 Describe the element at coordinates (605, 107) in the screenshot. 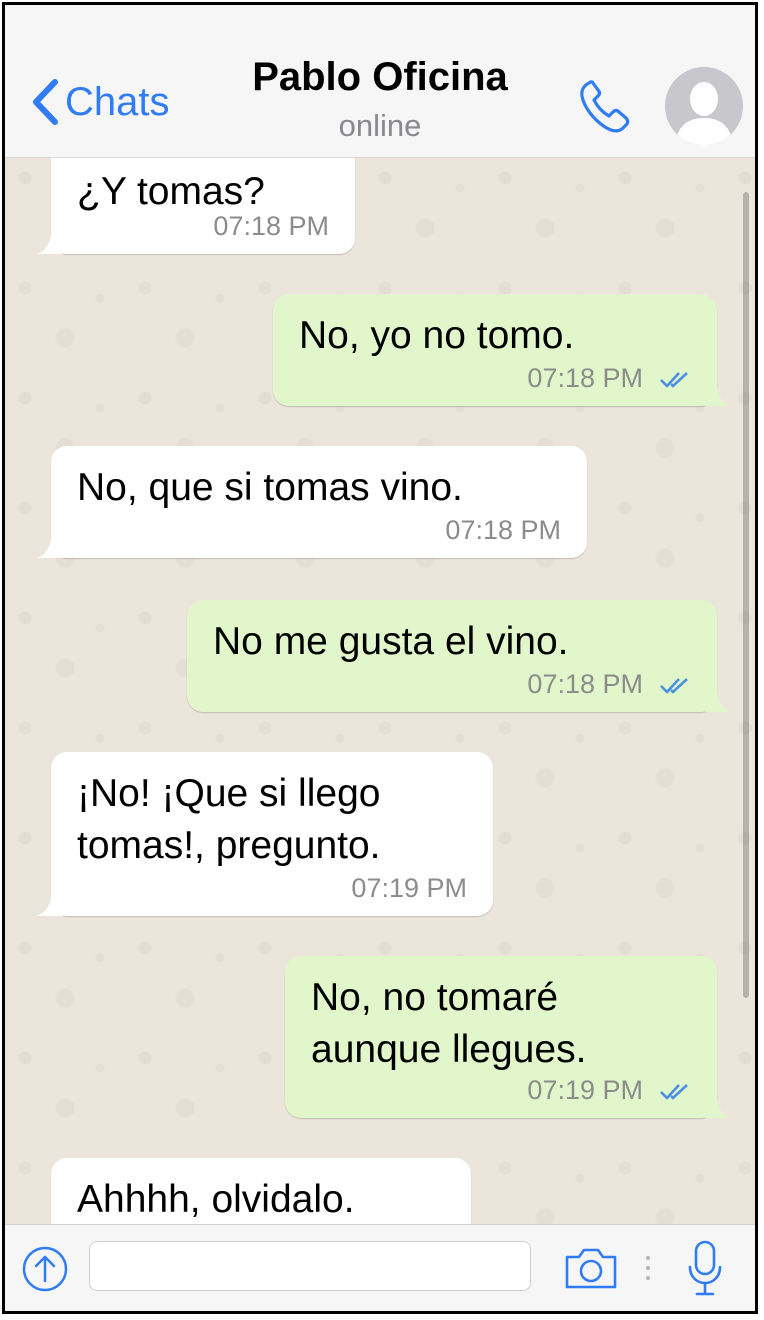

I see `phone-icon` at that location.